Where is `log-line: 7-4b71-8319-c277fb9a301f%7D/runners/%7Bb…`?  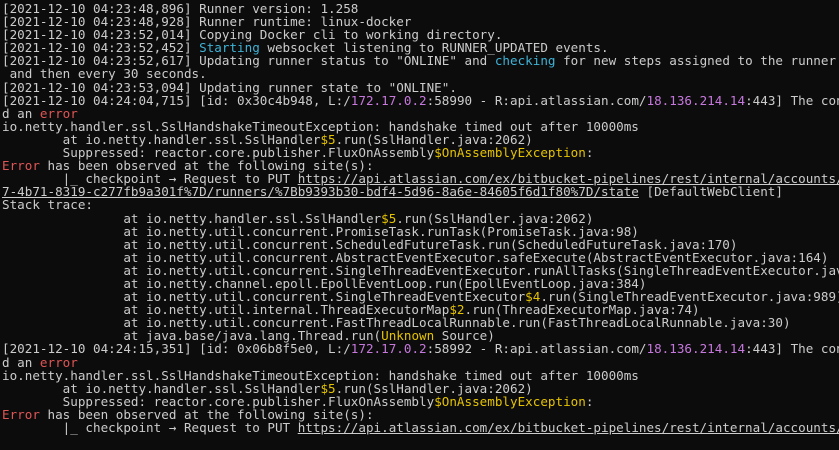 log-line: 7-4b71-8319-c277fb9a301f%7D/runners/%7Bb… is located at coordinates (420, 191).